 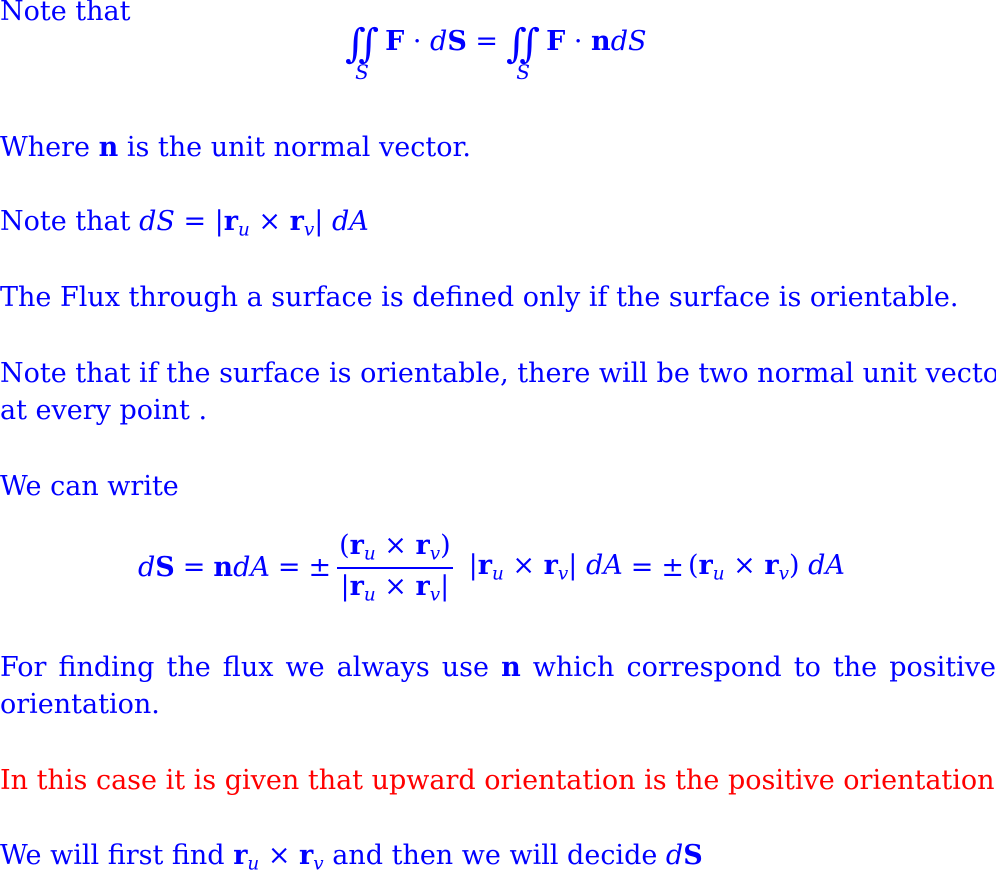 I want to click on unit-normal-fraction: (ru × rv) |ru × rv|, so click(x=395, y=567).